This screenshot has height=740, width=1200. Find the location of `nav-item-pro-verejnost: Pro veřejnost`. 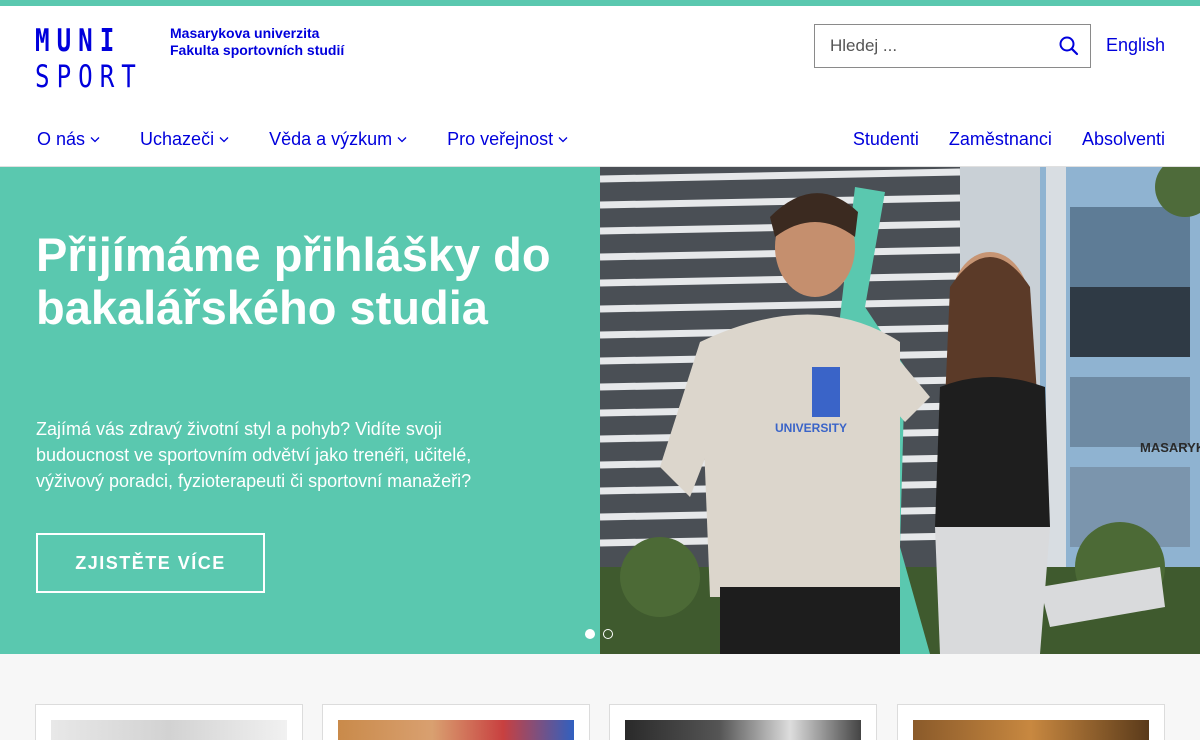

nav-item-pro-verejnost: Pro veřejnost is located at coordinates (507, 139).